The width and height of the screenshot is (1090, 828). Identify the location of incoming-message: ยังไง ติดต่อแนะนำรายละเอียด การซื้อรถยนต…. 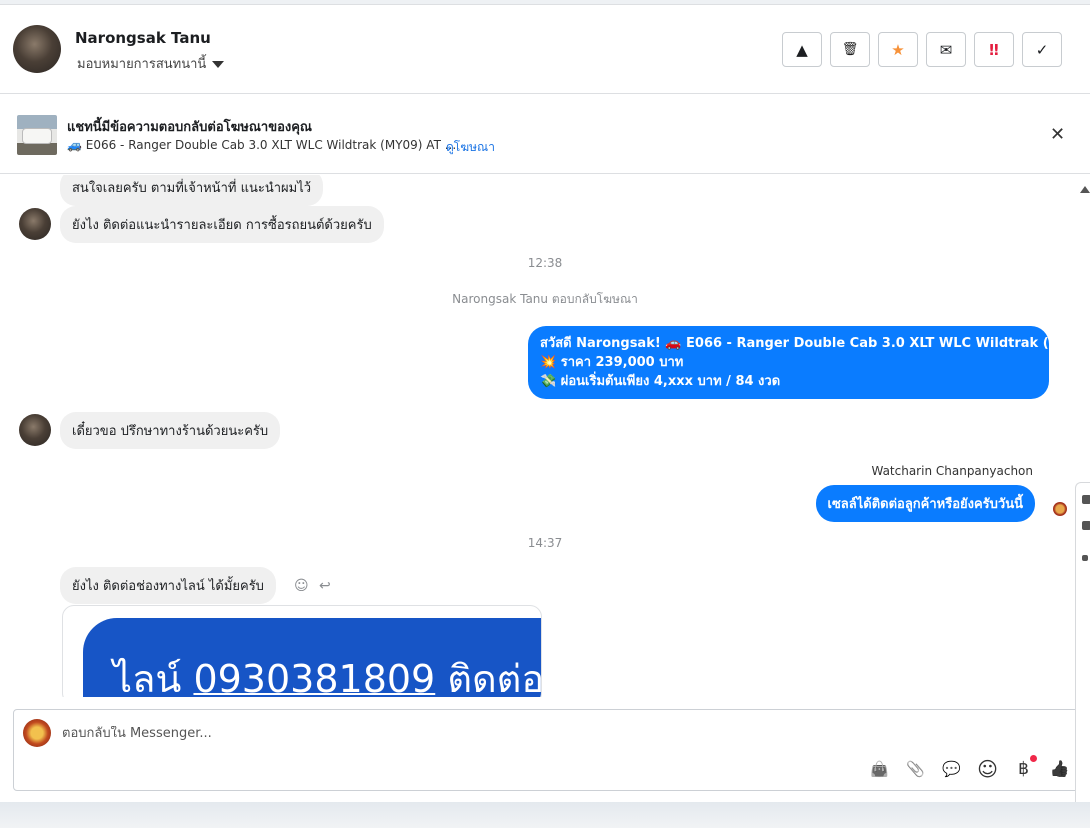
(222, 224).